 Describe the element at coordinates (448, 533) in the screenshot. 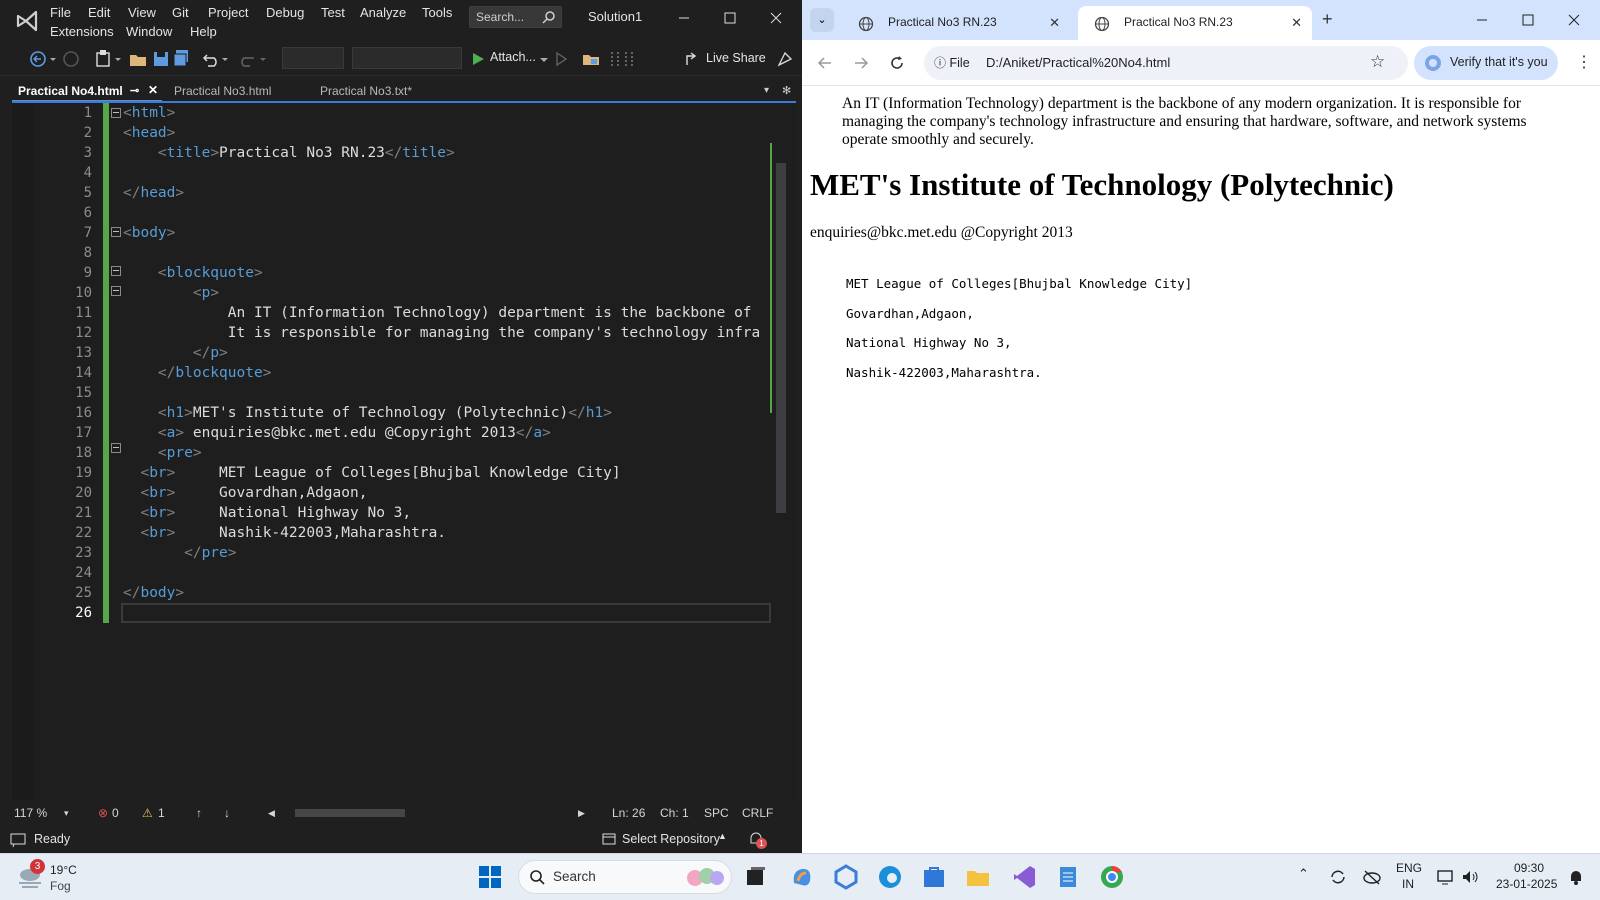

I see `code-line: <br> Nashik-422003,Maharashtra.` at that location.